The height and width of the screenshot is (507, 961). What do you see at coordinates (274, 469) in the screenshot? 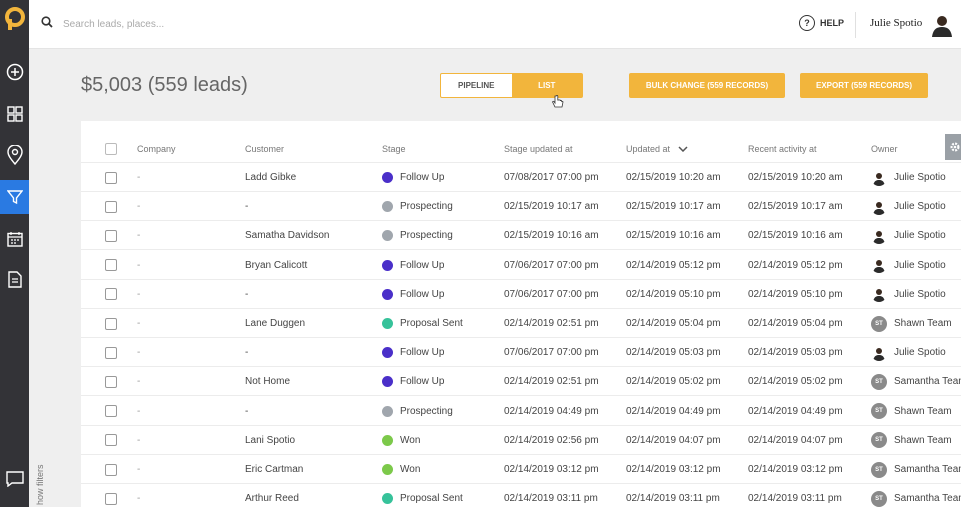
I see `customer-cell: Eric Cartman` at bounding box center [274, 469].